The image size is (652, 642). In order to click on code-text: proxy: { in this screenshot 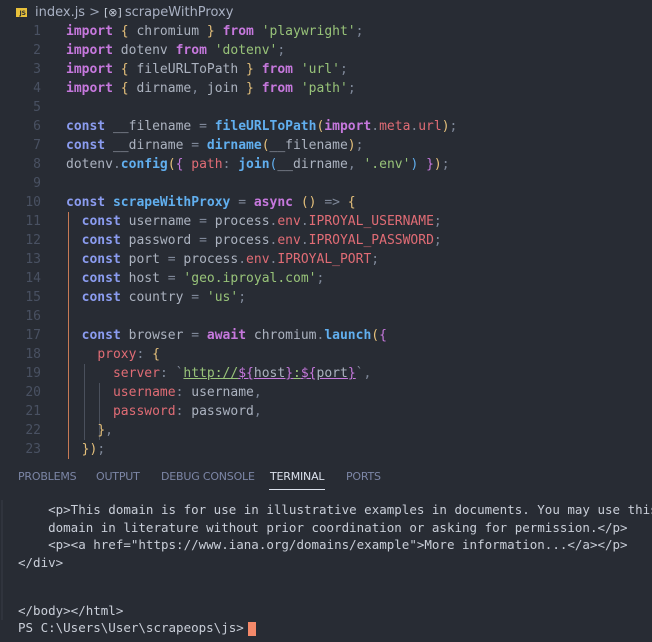, I will do `click(128, 354)`.